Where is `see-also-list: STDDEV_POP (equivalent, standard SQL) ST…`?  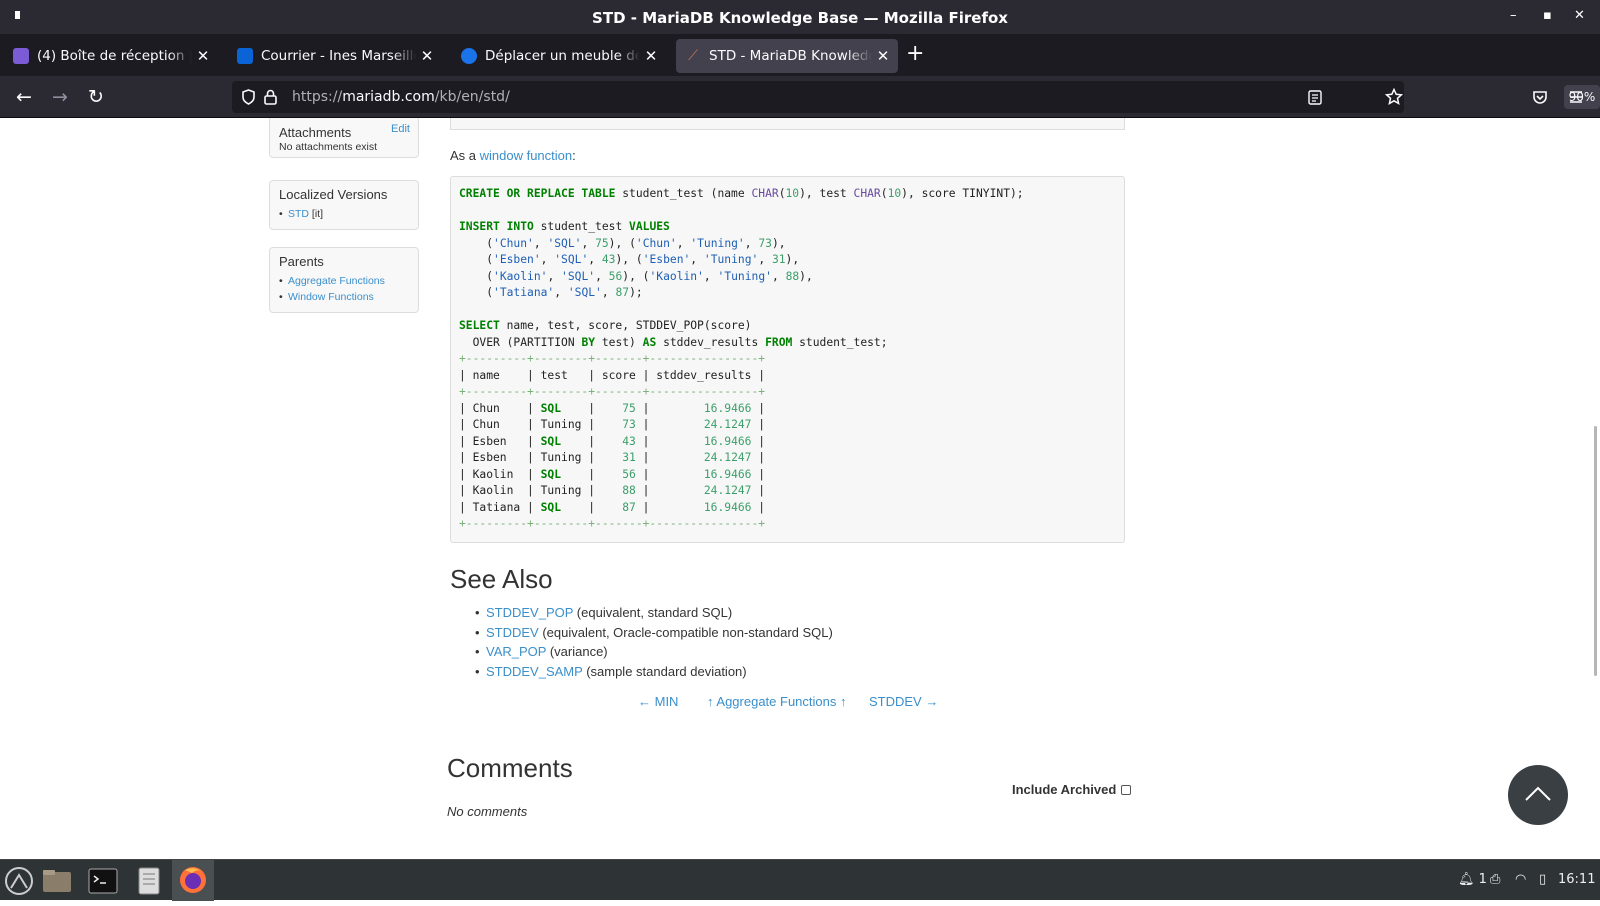
see-also-list: STDDEV_POP (equivalent, standard SQL) ST… is located at coordinates (654, 642).